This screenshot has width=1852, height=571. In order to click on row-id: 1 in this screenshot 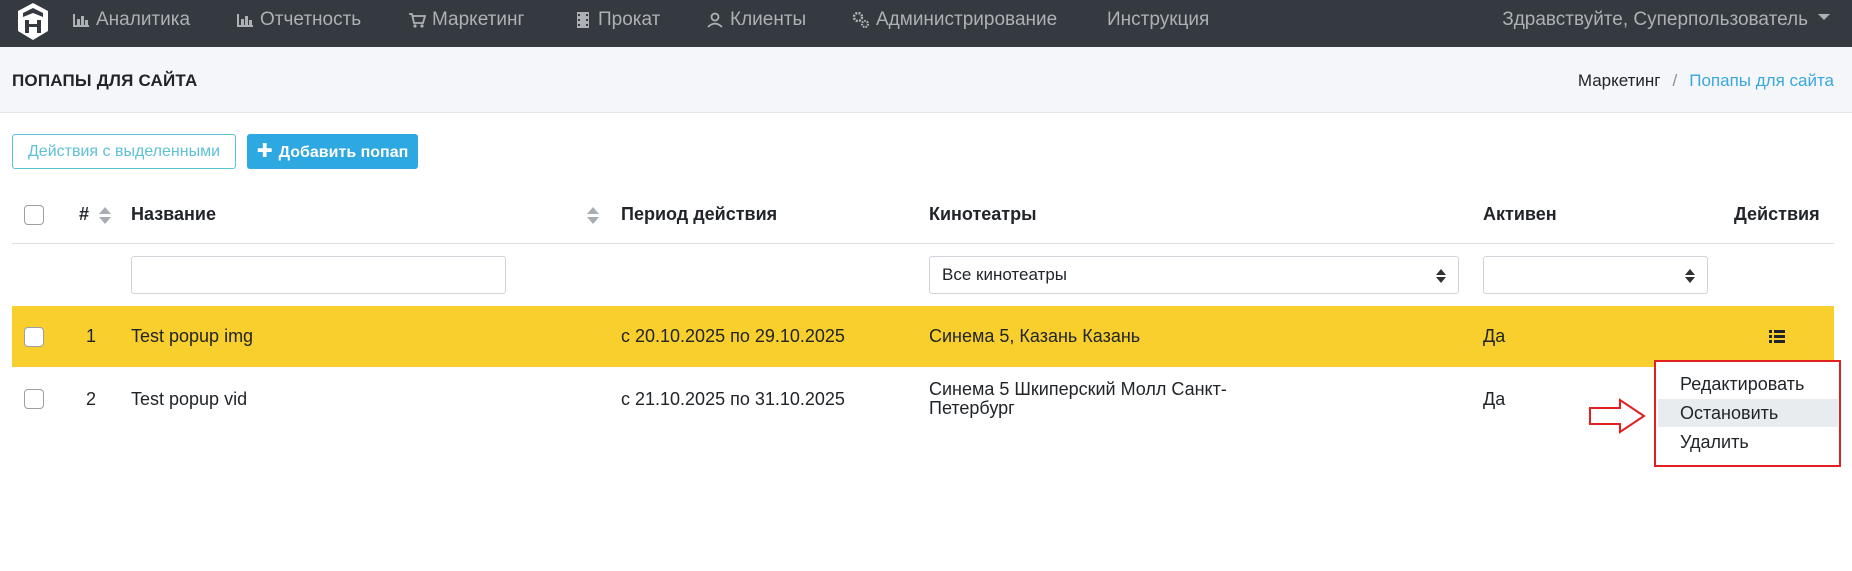, I will do `click(91, 336)`.